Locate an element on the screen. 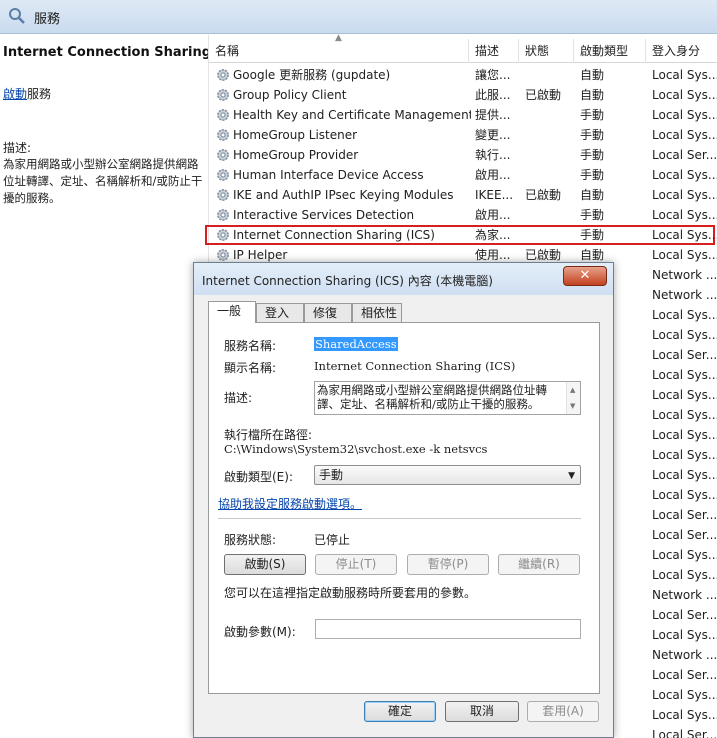 Image resolution: width=717 pixels, height=738 pixels. apply-button: 套用(A) is located at coordinates (563, 711).